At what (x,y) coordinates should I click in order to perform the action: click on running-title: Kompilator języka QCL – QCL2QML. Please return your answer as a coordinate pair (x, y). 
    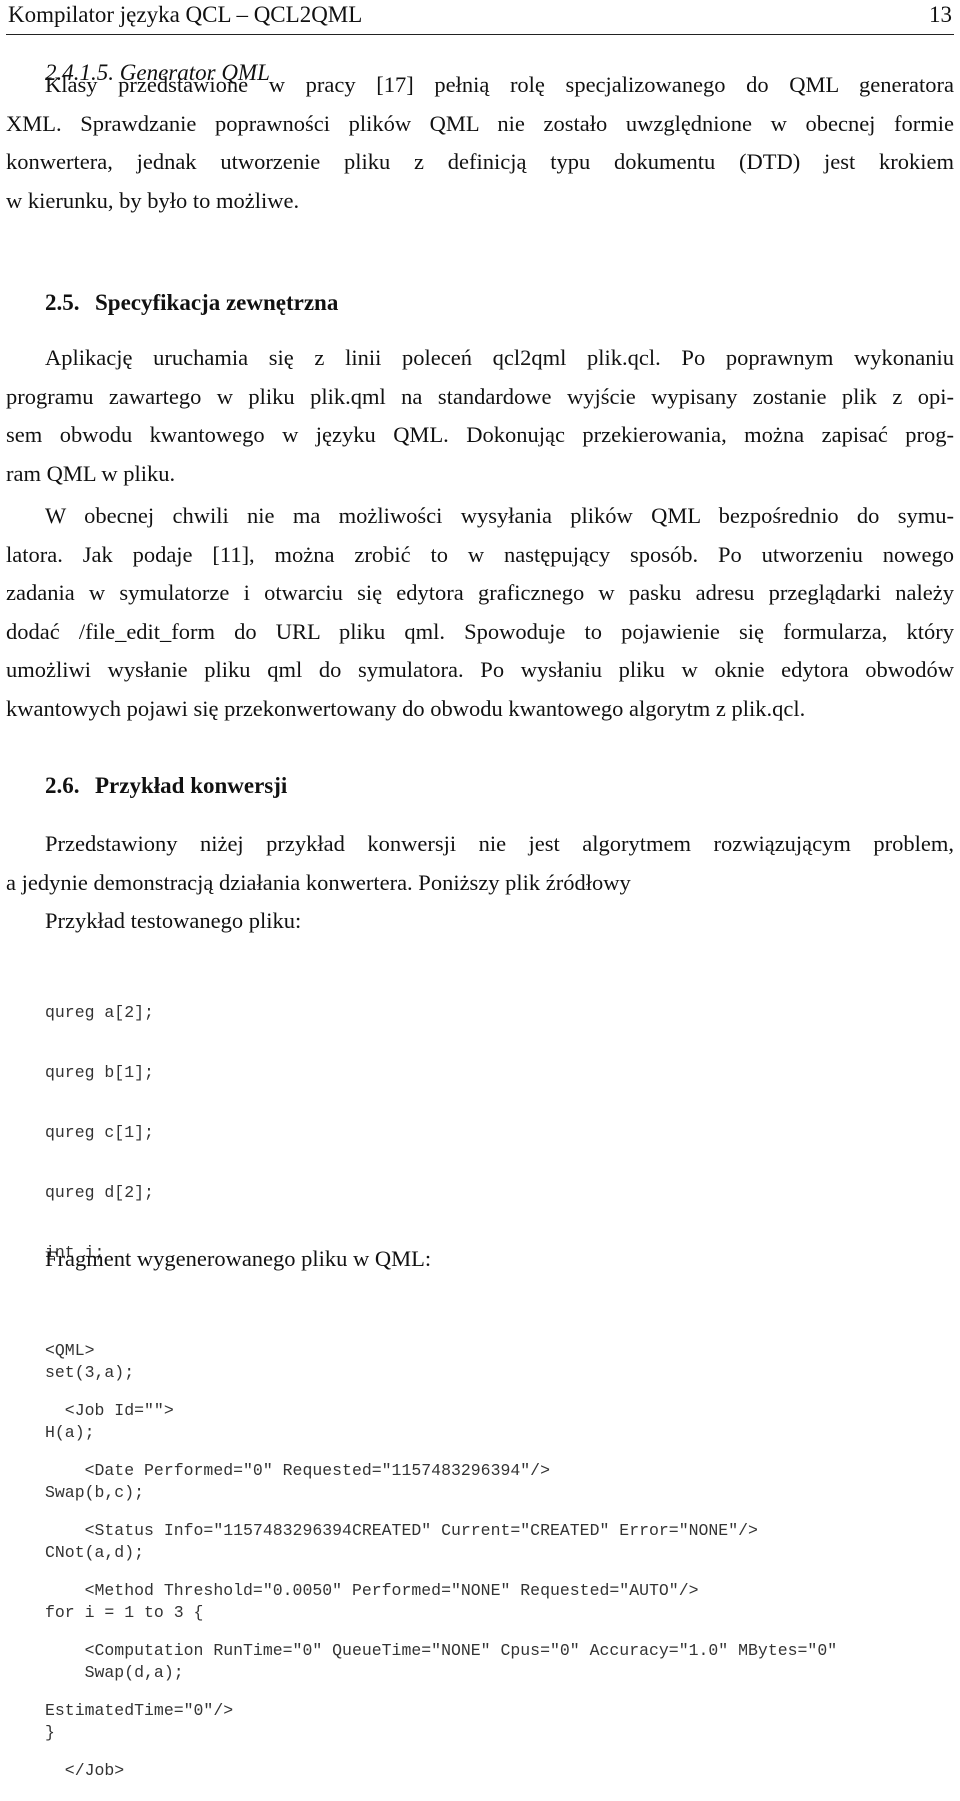
    Looking at the image, I should click on (185, 14).